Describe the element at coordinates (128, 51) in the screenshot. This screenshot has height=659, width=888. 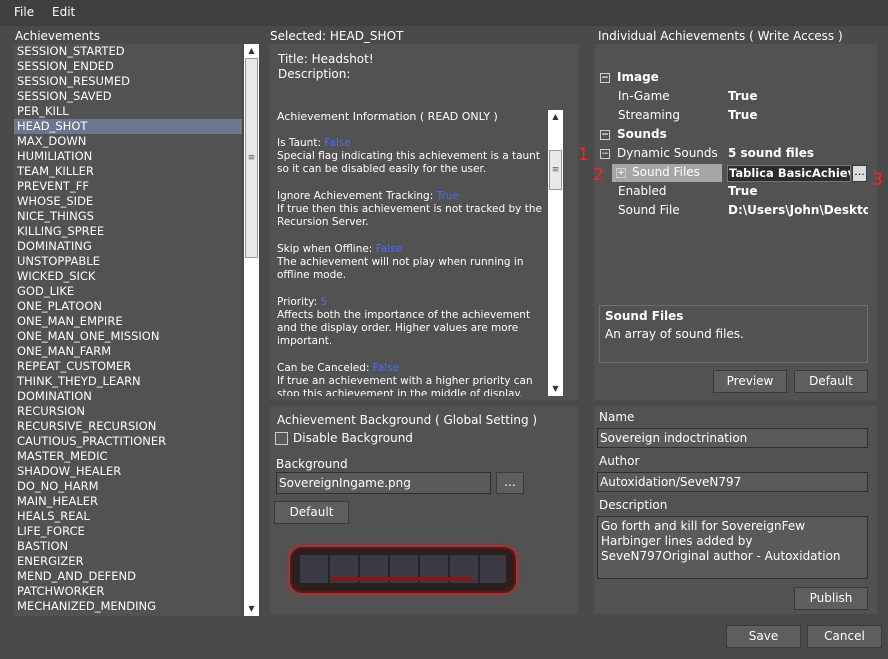
I see `list-item: SESSION_STARTED` at that location.